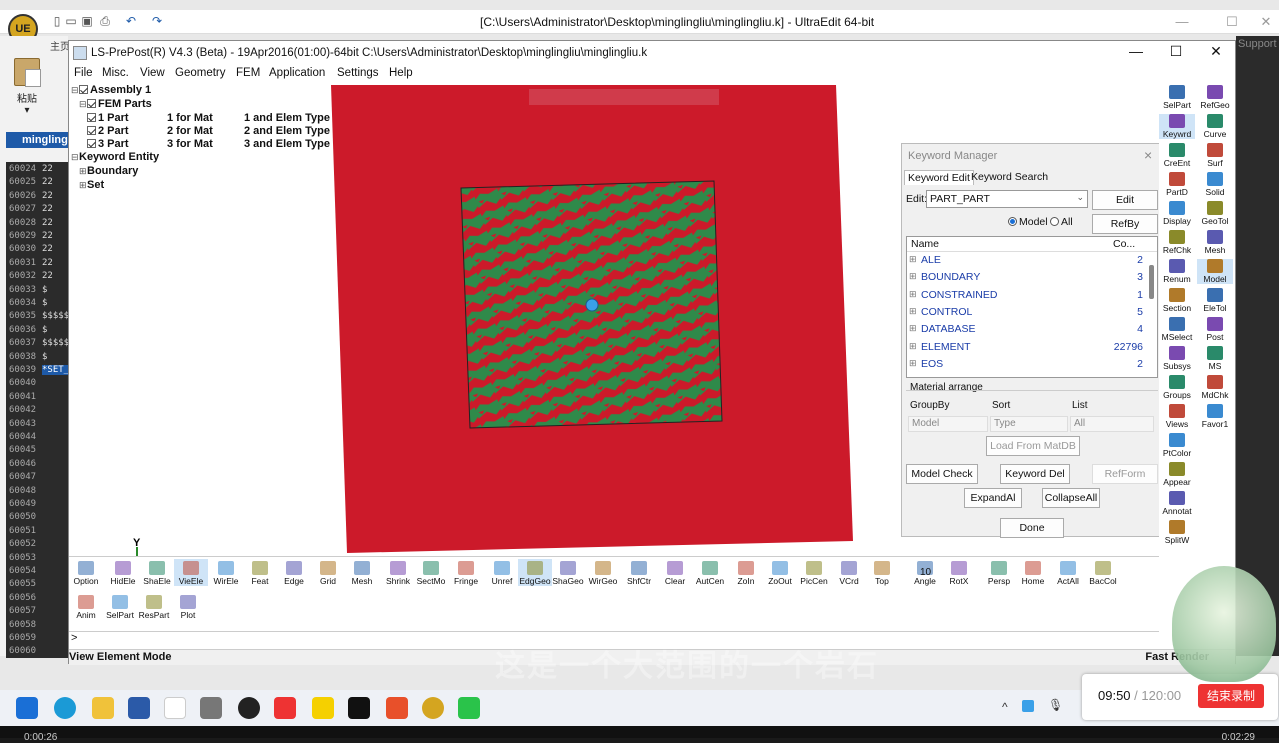  What do you see at coordinates (1032, 528) in the screenshot?
I see `done-button: Done` at bounding box center [1032, 528].